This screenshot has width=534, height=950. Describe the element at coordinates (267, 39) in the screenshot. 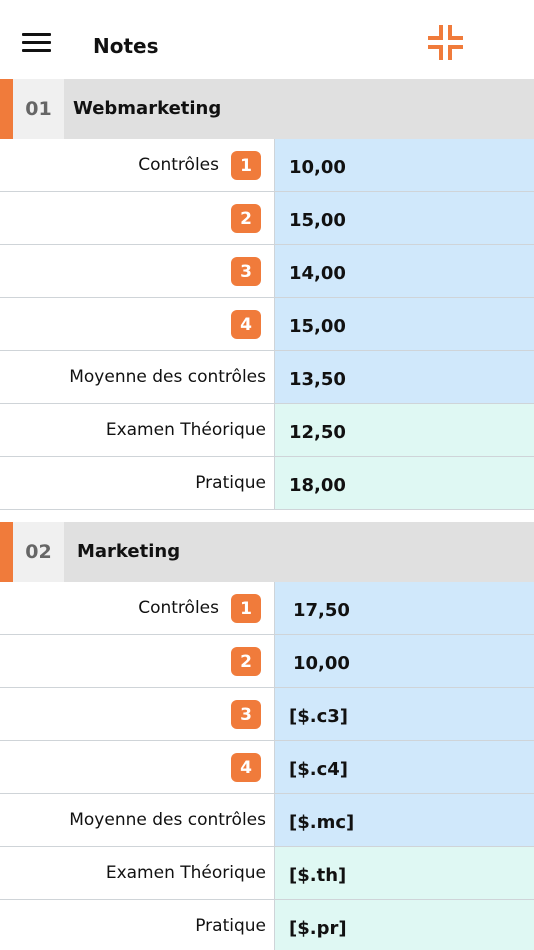

I see `app-header: Notes` at that location.